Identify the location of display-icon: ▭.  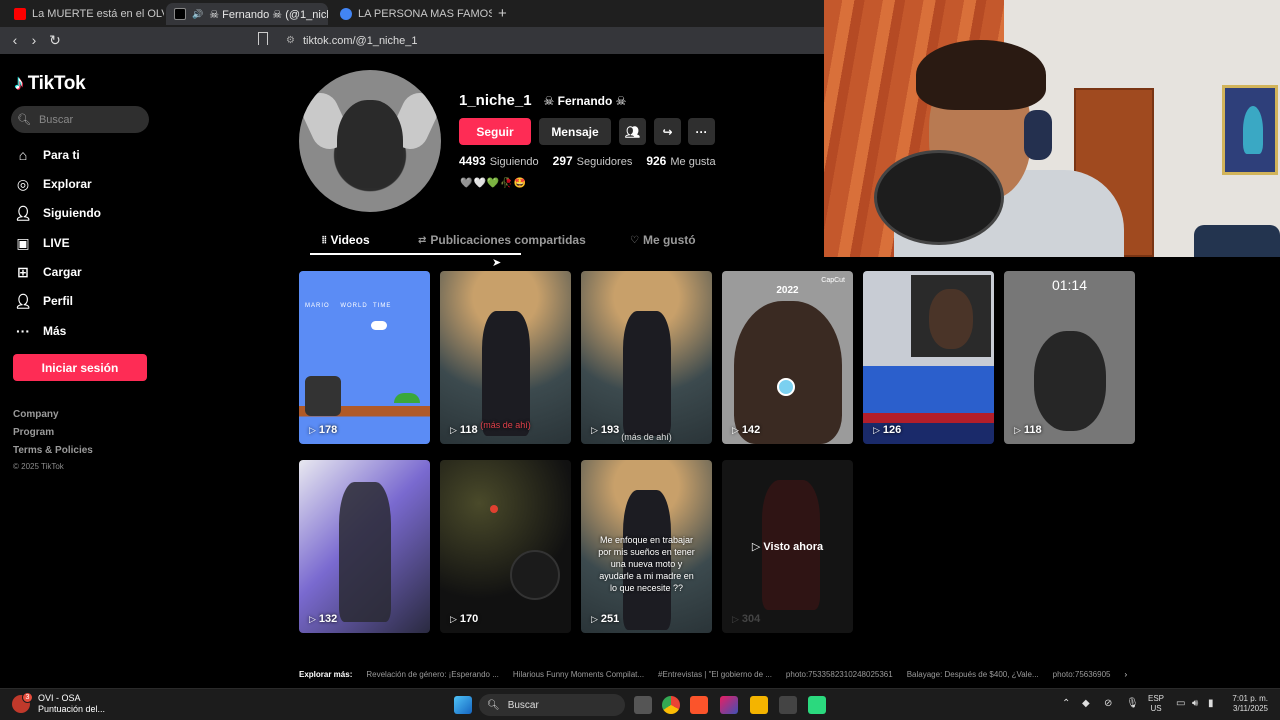
(1180, 703).